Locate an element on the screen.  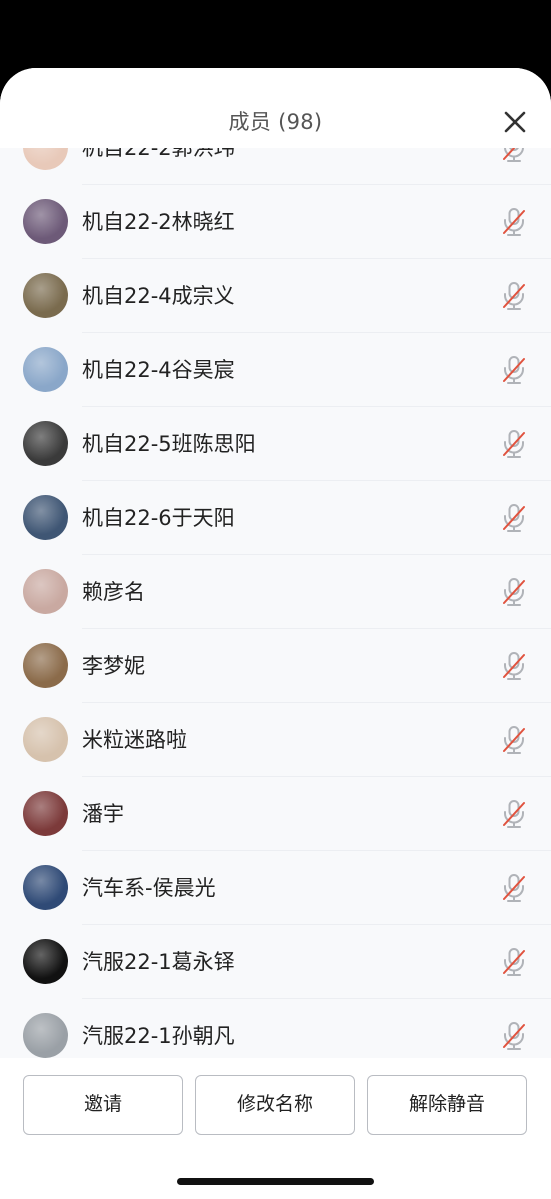
member-name: 机自22-6于天阳 is located at coordinates (158, 518).